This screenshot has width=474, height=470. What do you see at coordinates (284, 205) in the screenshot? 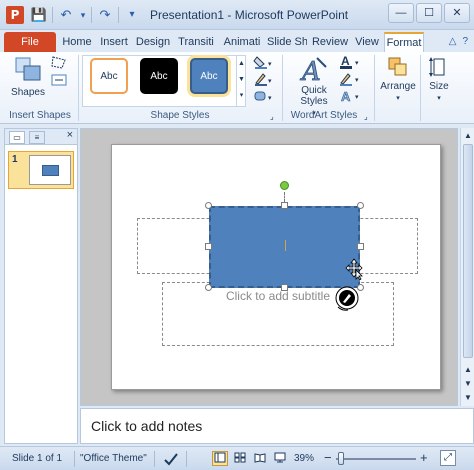
I see `resize-handle-top` at bounding box center [284, 205].